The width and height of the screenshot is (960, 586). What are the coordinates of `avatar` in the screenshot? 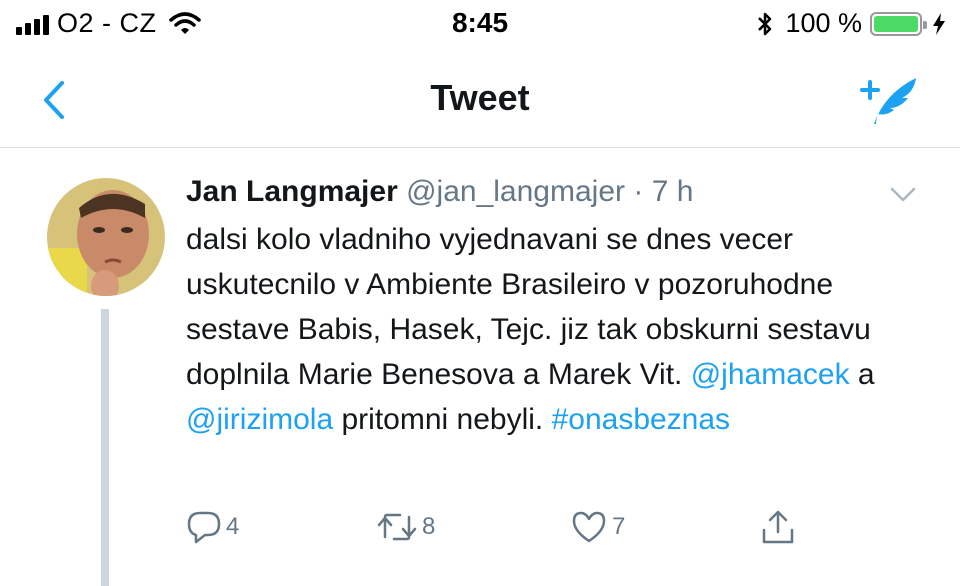 It's located at (106, 237).